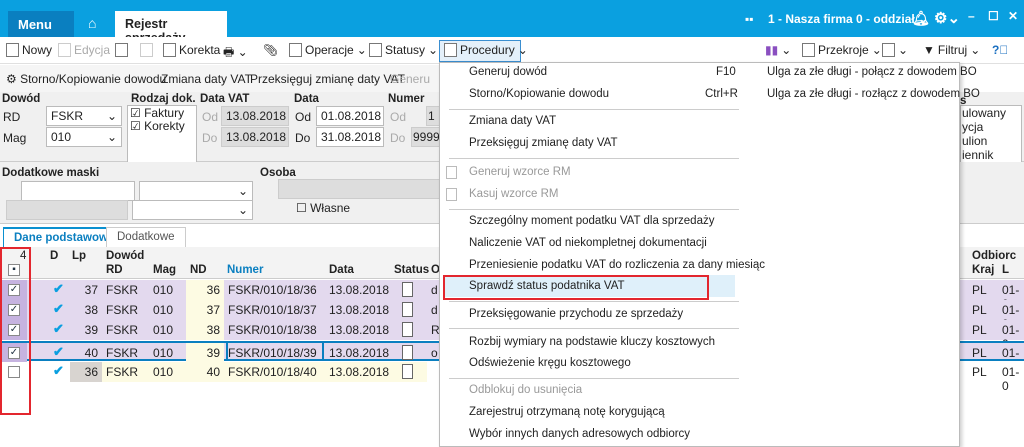 This screenshot has width=1024, height=447. Describe the element at coordinates (808, 50) in the screenshot. I see `sections-icon` at that location.